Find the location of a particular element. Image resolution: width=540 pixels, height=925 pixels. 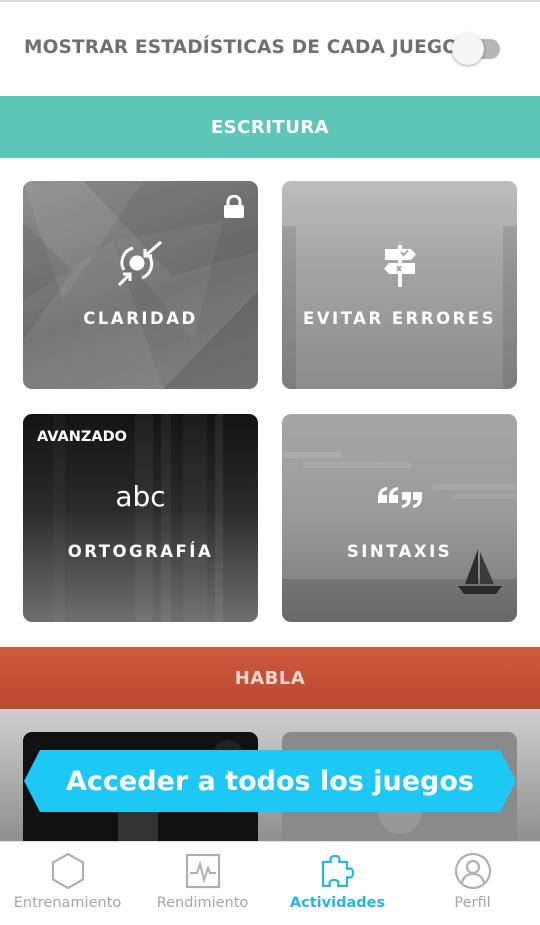

nav-actividades: Actividades is located at coordinates (337, 883).